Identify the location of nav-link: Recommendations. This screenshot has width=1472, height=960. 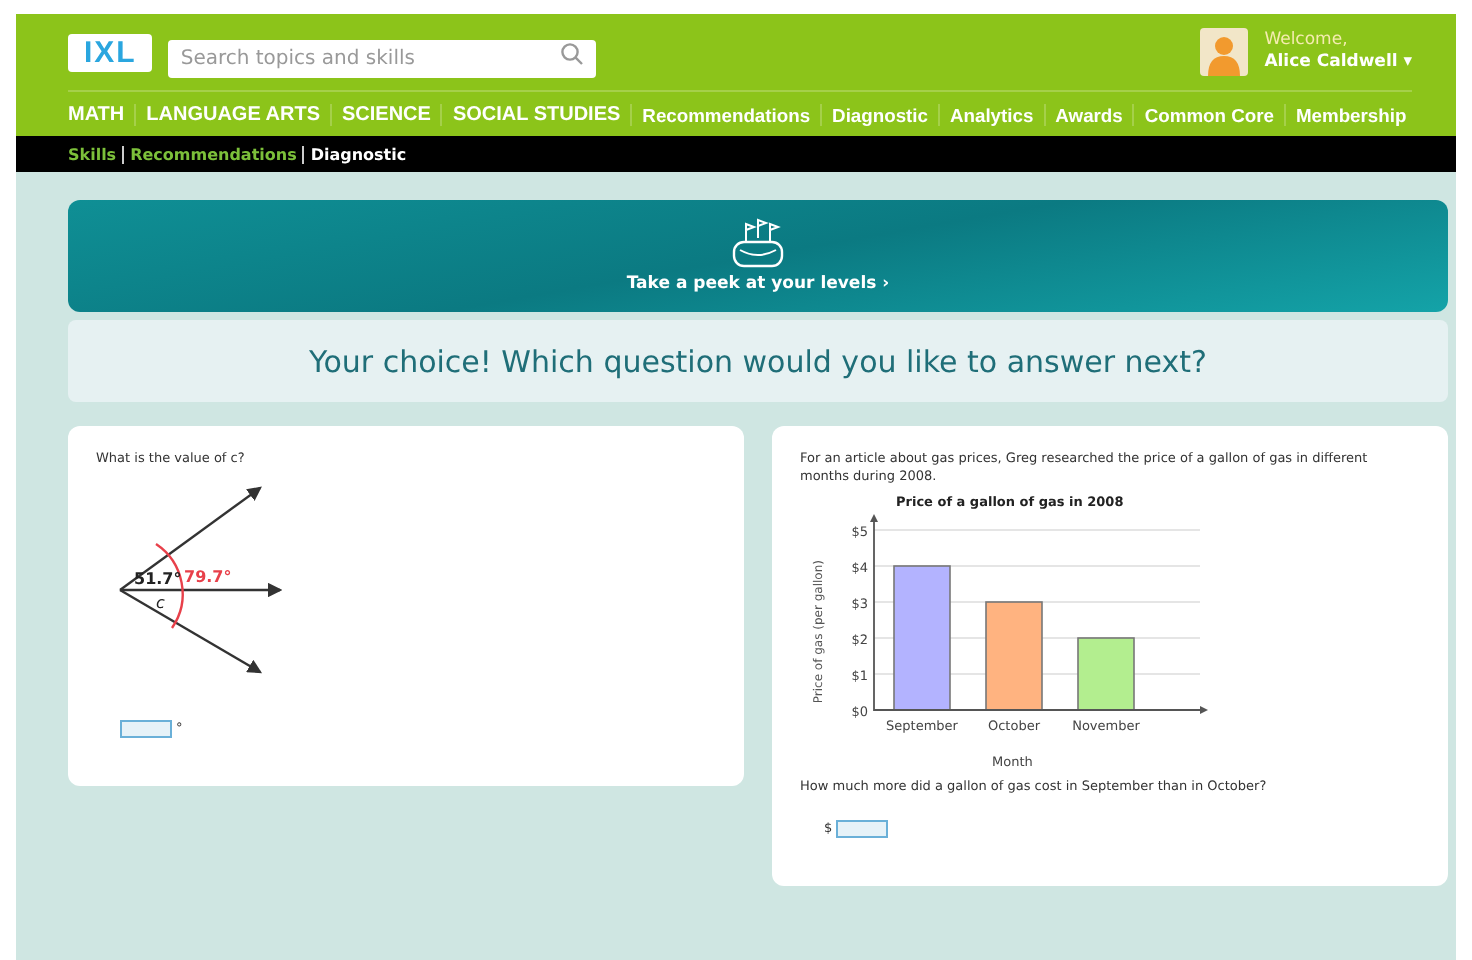
(725, 114).